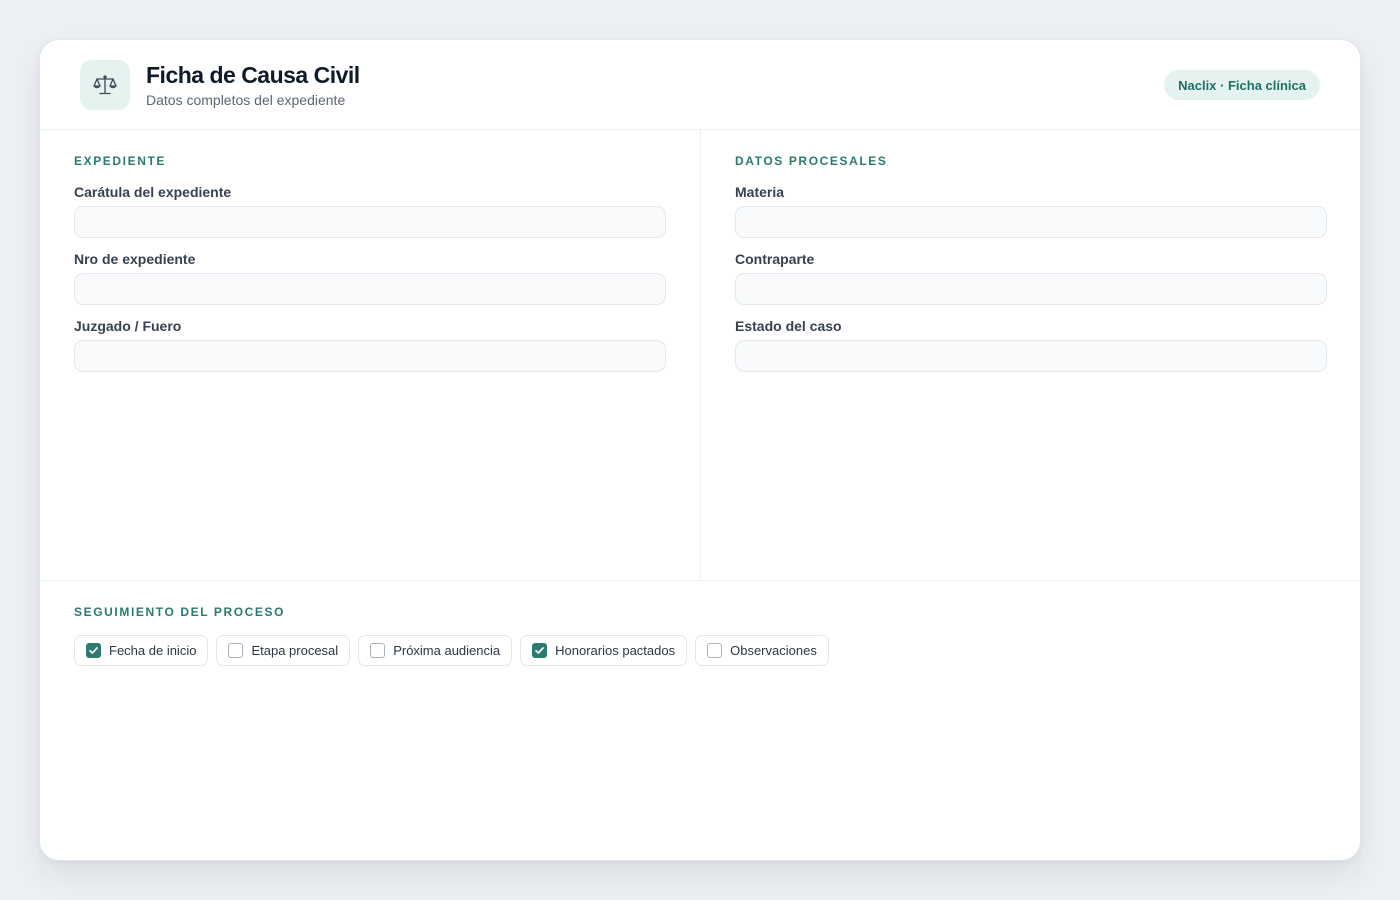 The image size is (1400, 900). I want to click on nro-expediente-input, so click(370, 289).